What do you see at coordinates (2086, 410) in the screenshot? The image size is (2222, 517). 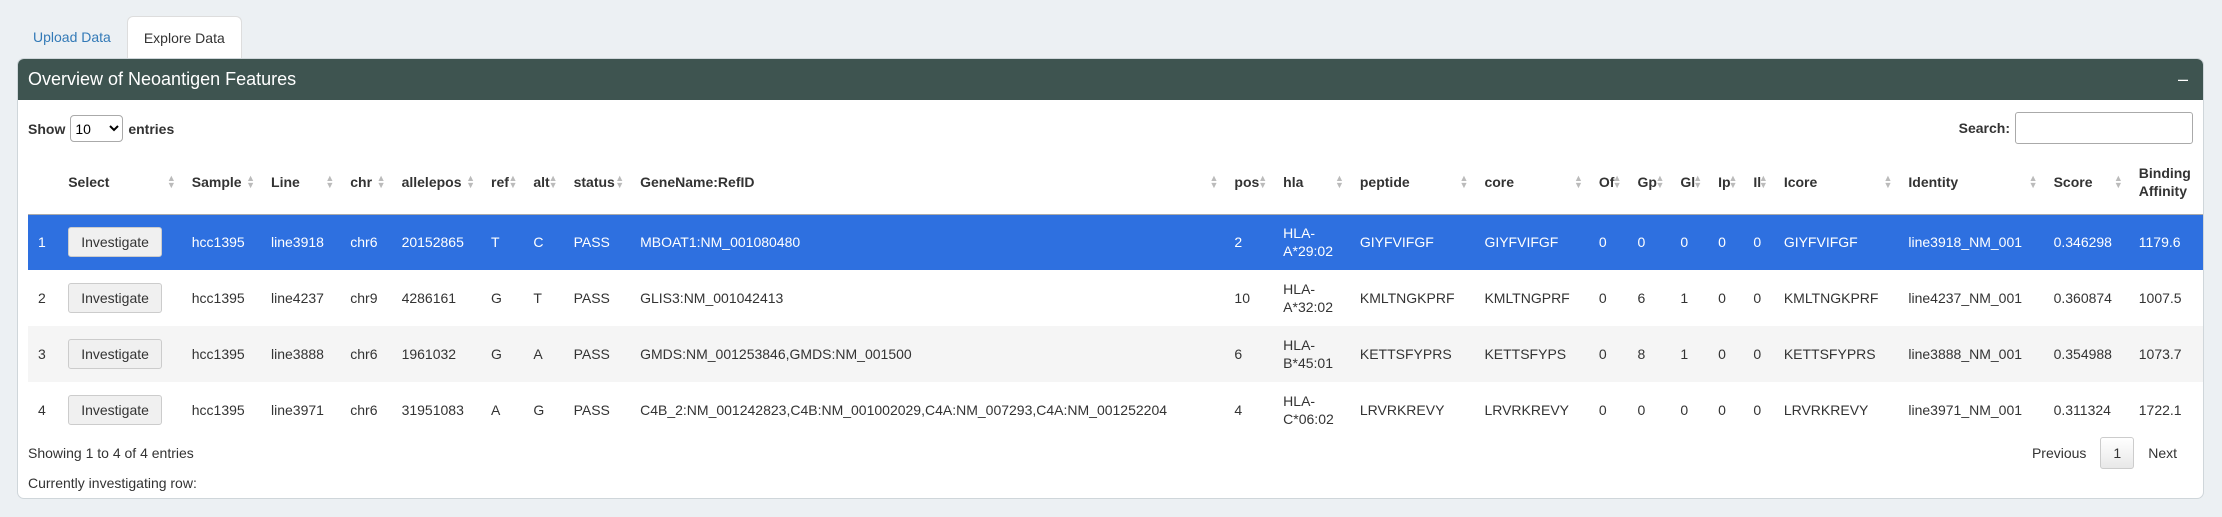 I see `cell-score: 0.311324` at bounding box center [2086, 410].